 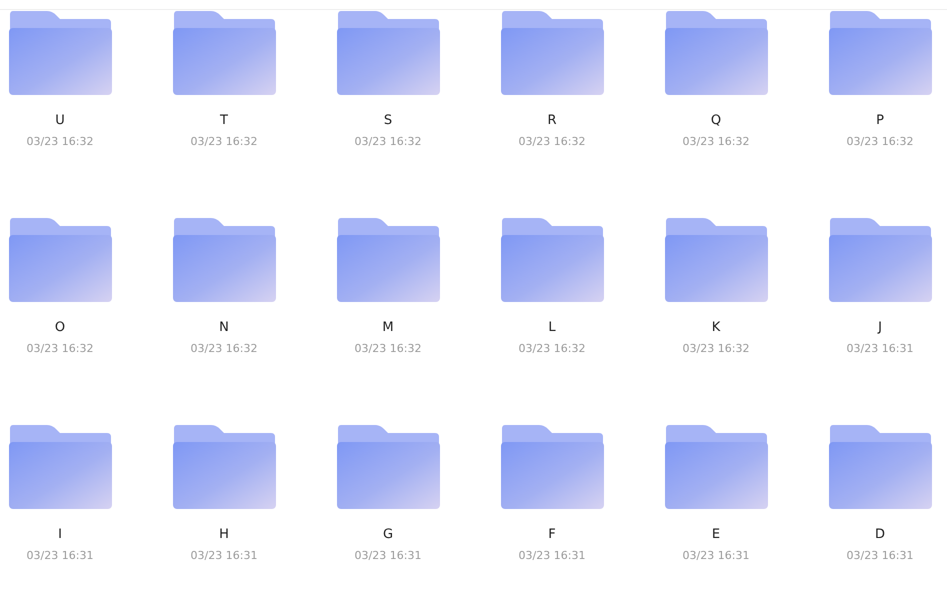 What do you see at coordinates (60, 328) in the screenshot?
I see `folder-name: O` at bounding box center [60, 328].